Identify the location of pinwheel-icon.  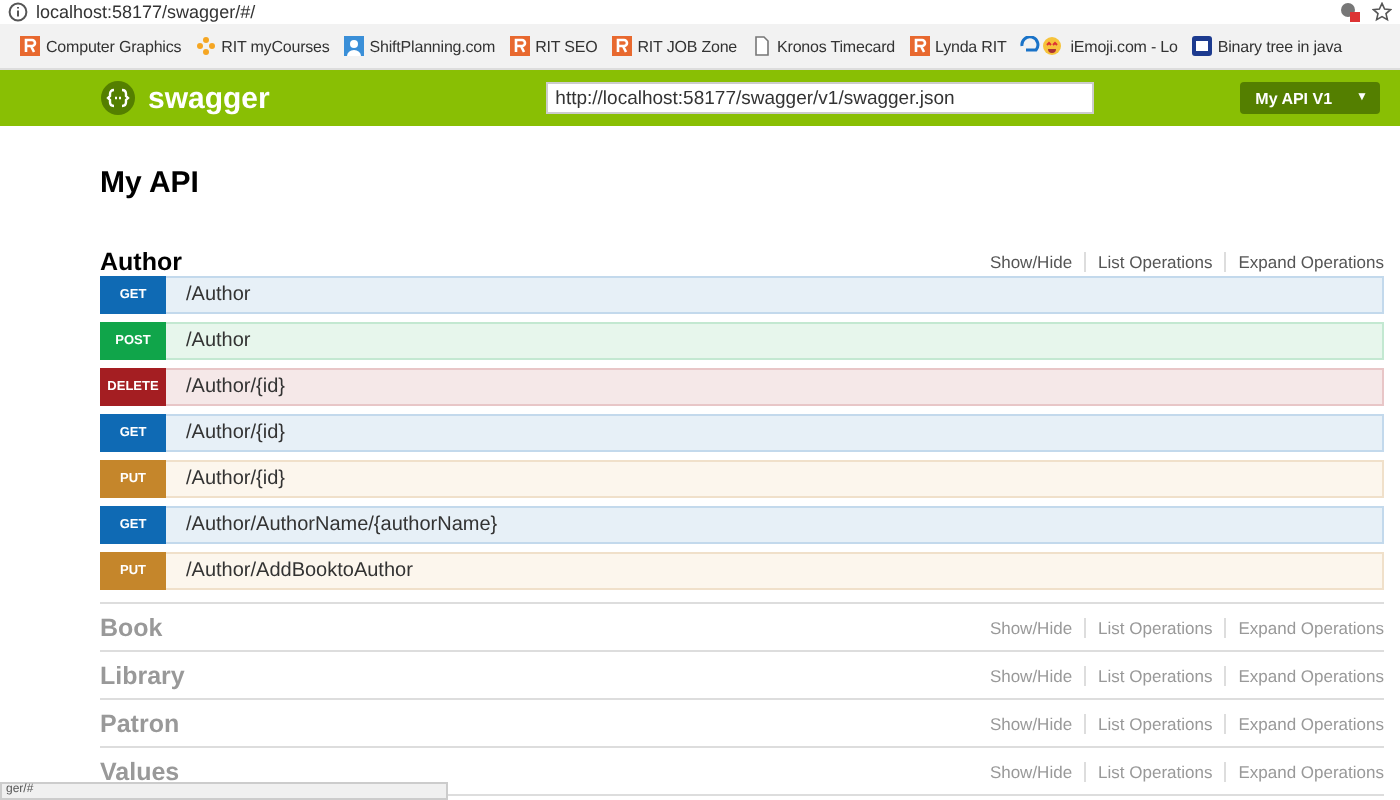
(205, 46).